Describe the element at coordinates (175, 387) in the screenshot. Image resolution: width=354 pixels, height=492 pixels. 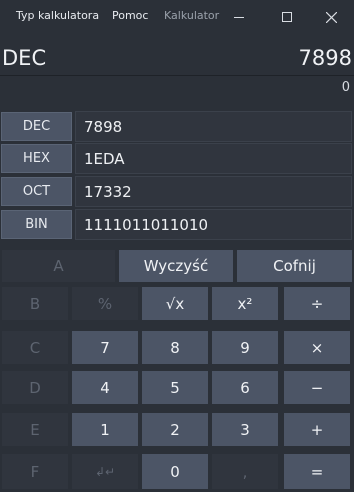
I see `five-button: 5` at that location.